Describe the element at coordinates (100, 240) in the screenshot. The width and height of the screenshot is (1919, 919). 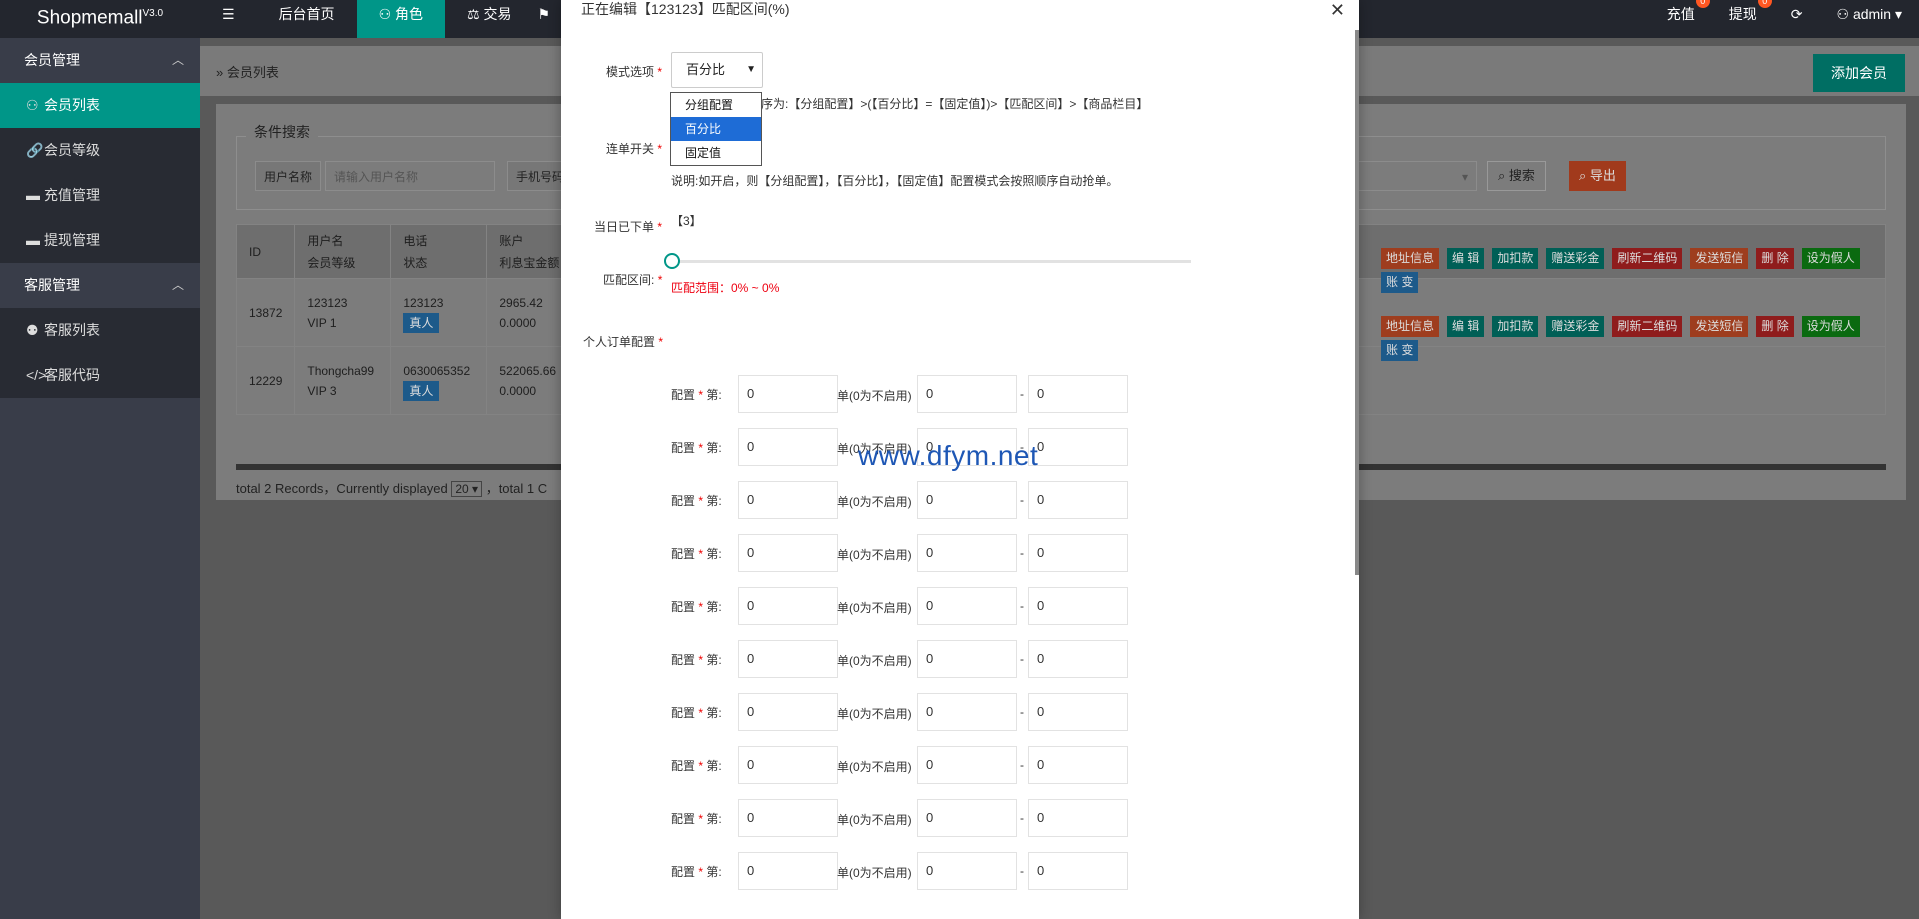
I see `sidebar-item-withdraw: ▬ 提现管理` at that location.